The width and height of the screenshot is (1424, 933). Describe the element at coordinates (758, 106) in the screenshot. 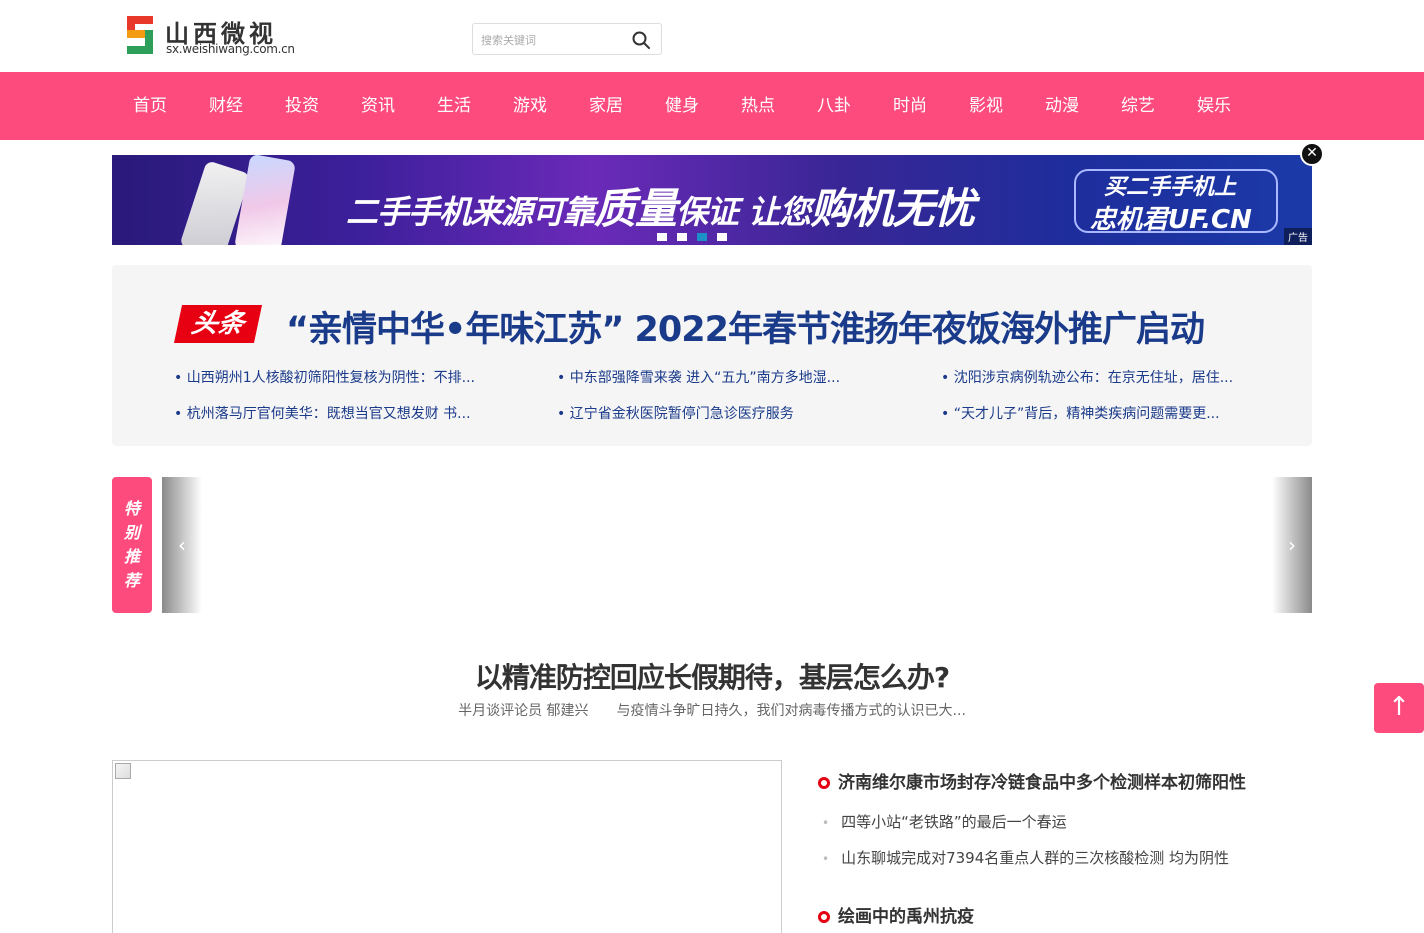

I see `nav-item: 热点` at that location.